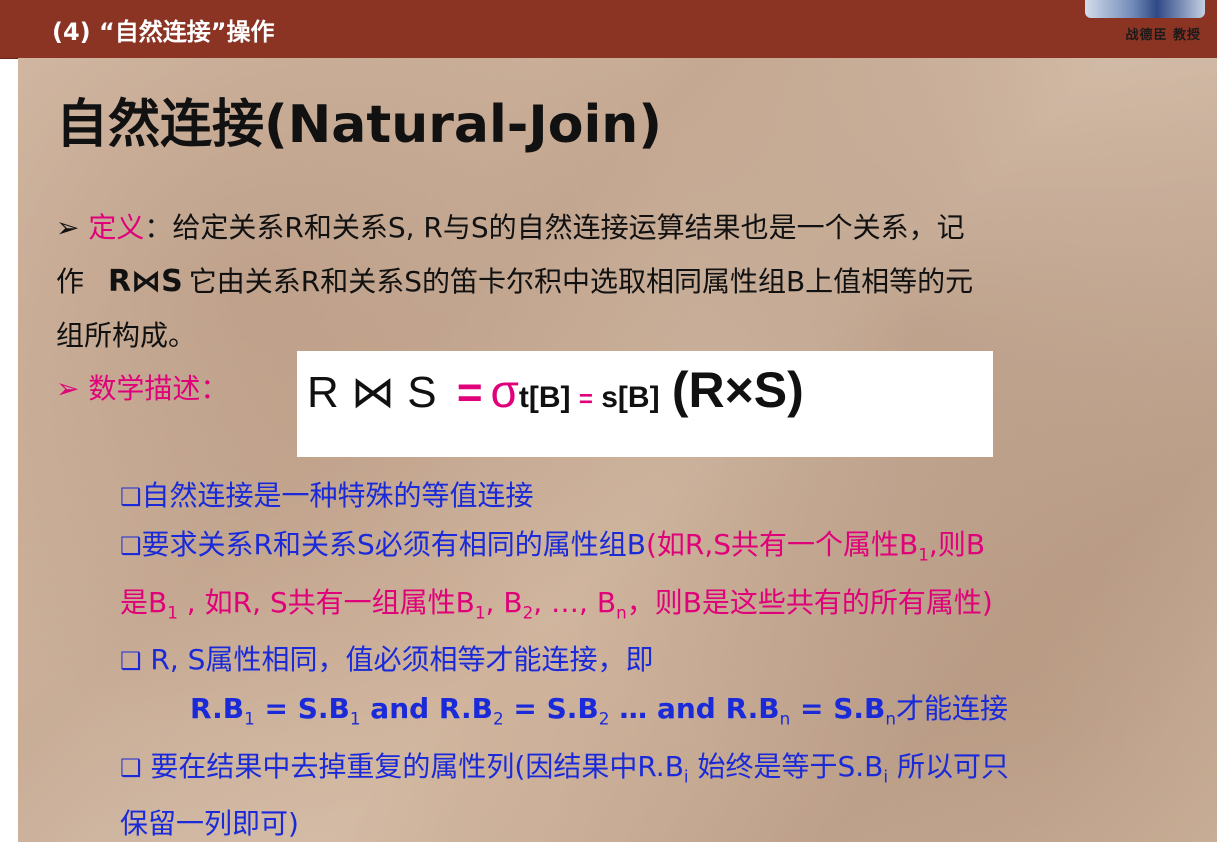 The width and height of the screenshot is (1217, 848). I want to click on condition-left: t[B], so click(544, 397).